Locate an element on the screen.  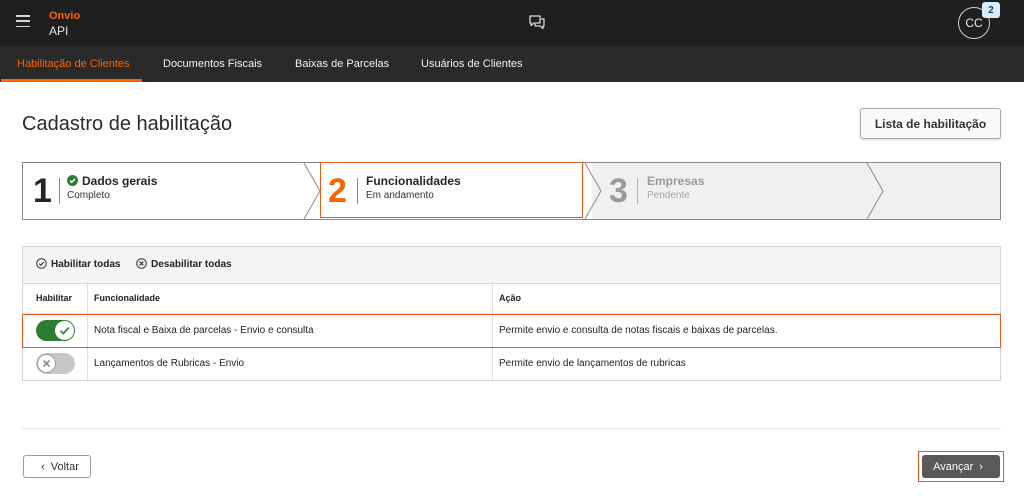
step-number: 3 is located at coordinates (618, 191).